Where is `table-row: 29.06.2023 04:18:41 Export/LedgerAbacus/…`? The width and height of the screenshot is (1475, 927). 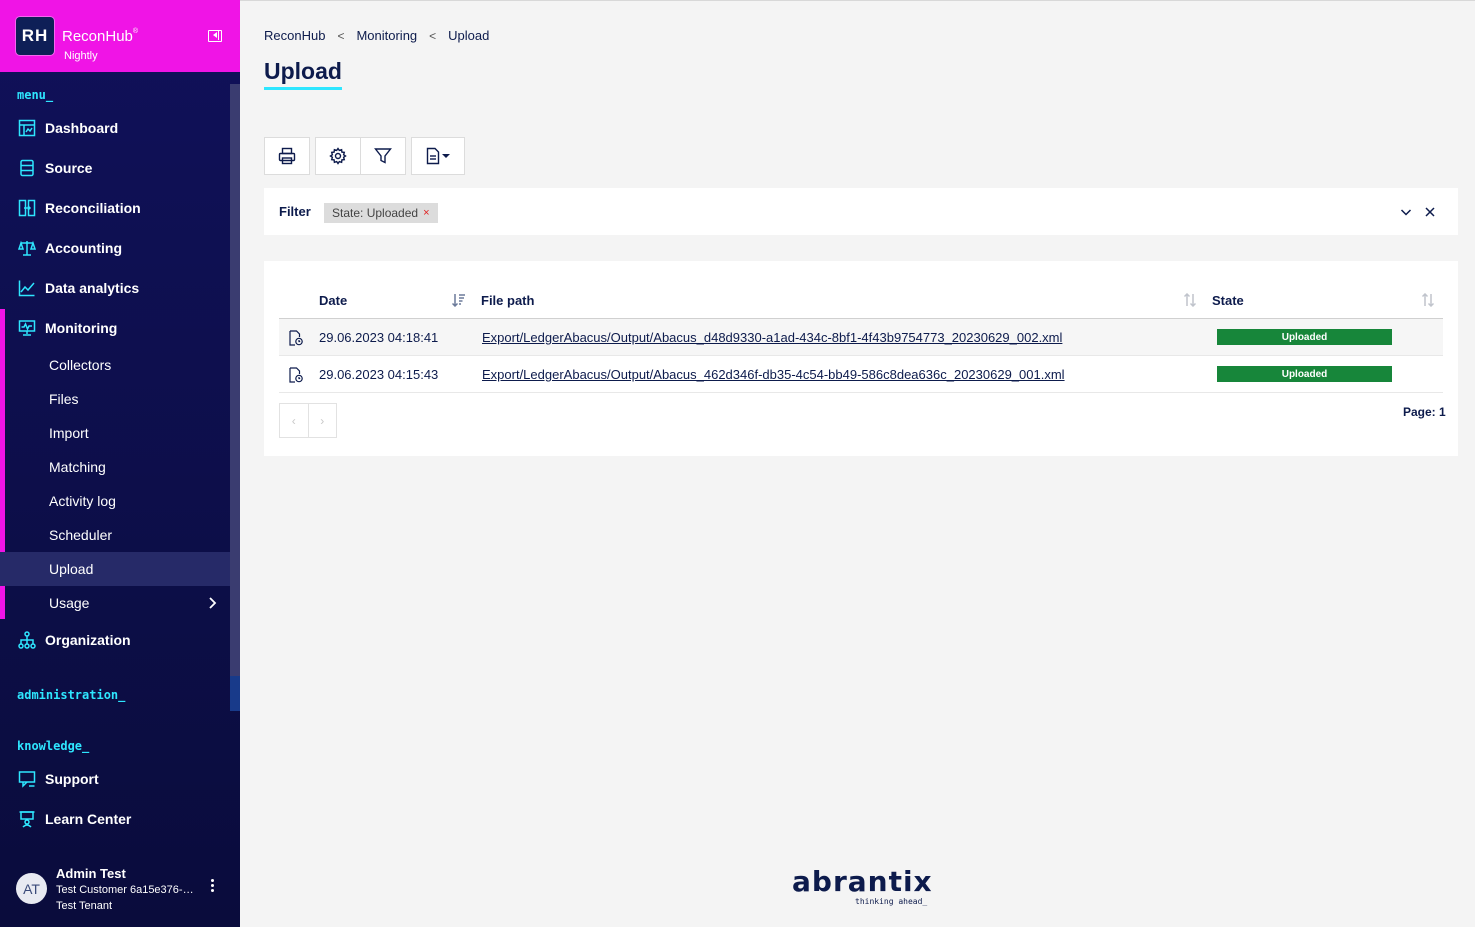
table-row: 29.06.2023 04:18:41 Export/LedgerAbacus/… is located at coordinates (861, 337).